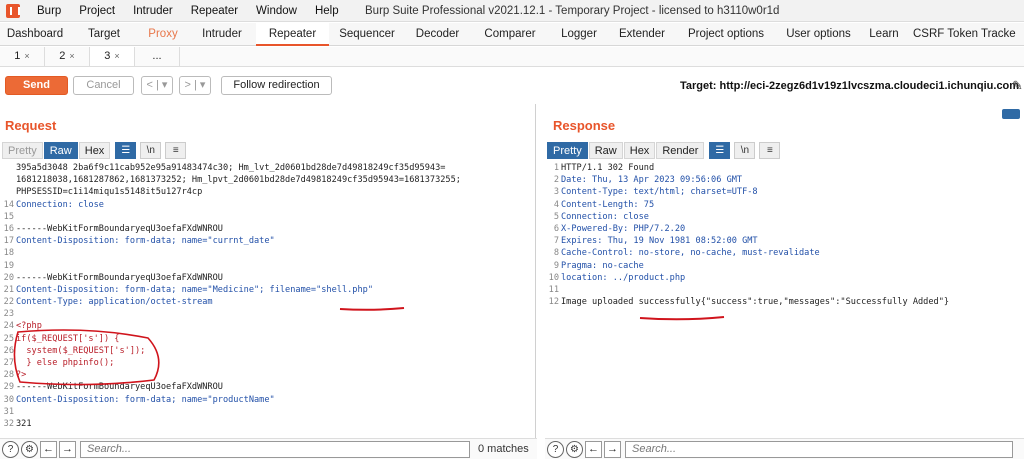 This screenshot has width=1024, height=459. Describe the element at coordinates (22, 56) in the screenshot. I see `repeater-tab-1: 1 ×` at that location.